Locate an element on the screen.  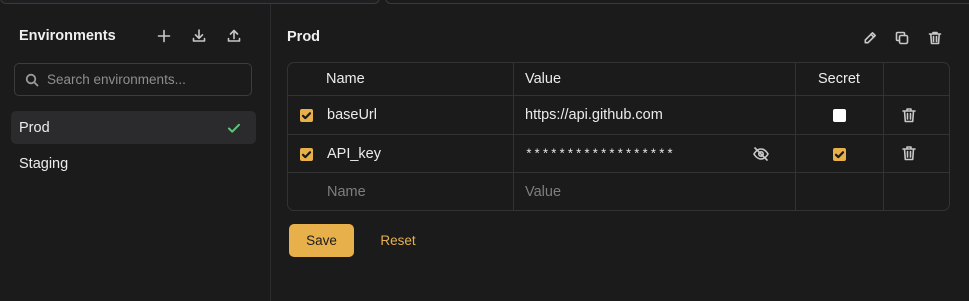
top-tab-right is located at coordinates (677, 2).